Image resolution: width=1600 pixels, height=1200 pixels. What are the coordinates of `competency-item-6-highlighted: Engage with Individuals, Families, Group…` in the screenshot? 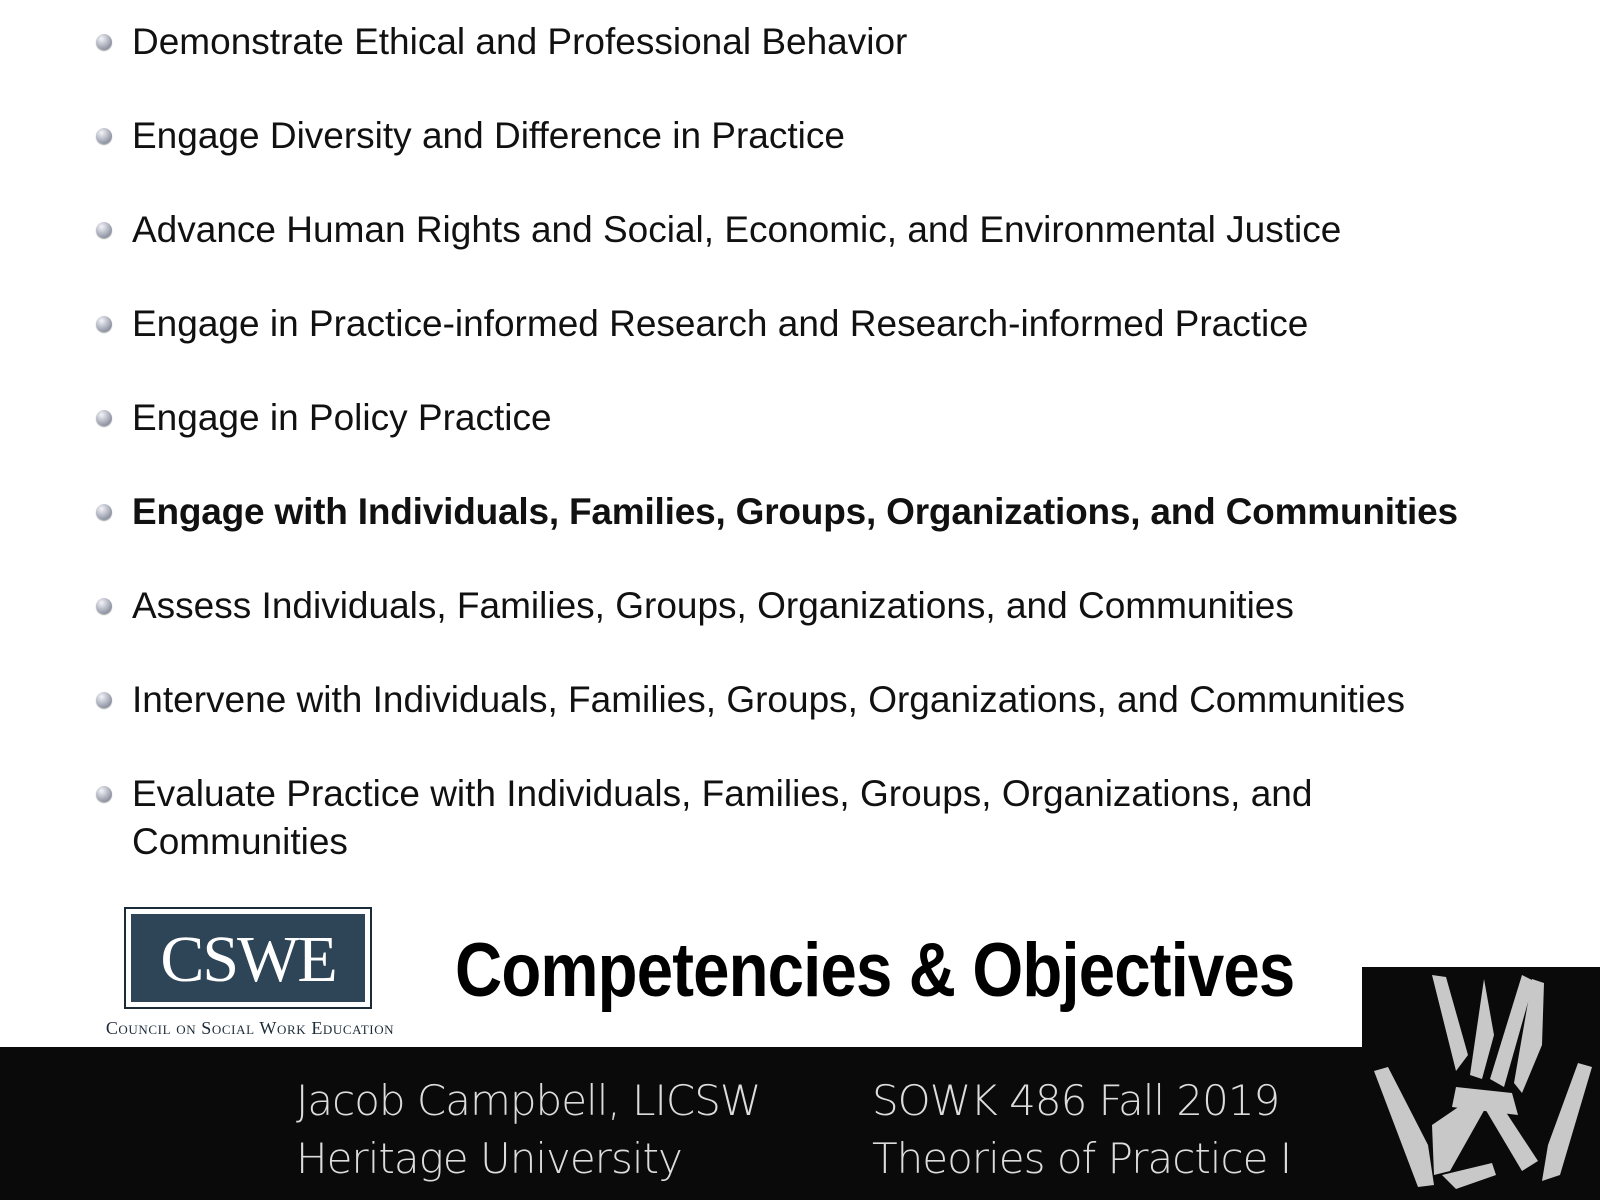 It's located at (841, 535).